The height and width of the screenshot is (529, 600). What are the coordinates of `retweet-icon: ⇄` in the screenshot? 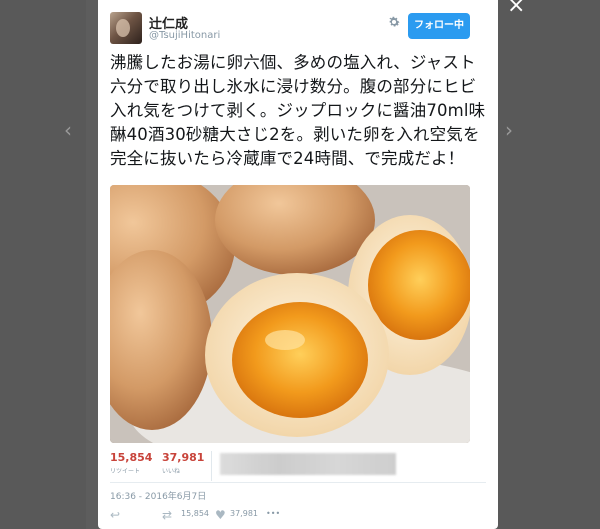 It's located at (167, 515).